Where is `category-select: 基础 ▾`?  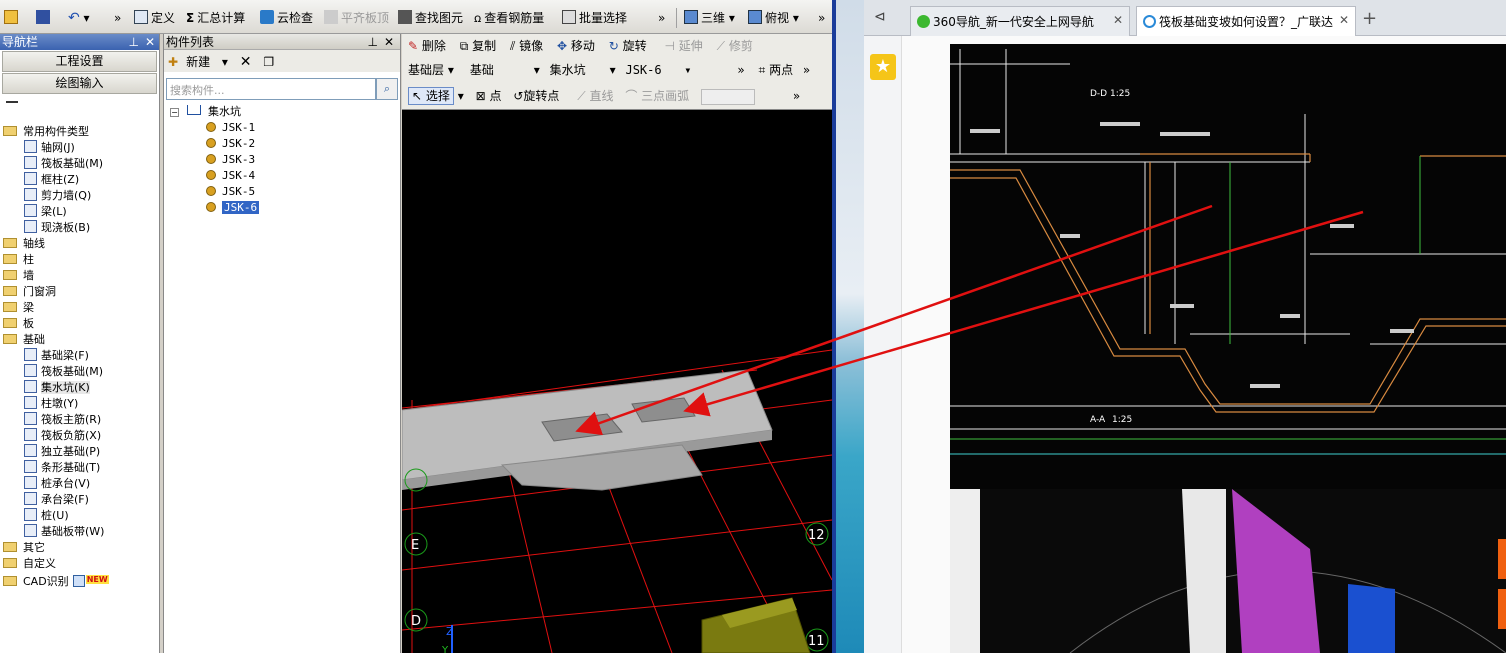 category-select: 基础 ▾ is located at coordinates (505, 70).